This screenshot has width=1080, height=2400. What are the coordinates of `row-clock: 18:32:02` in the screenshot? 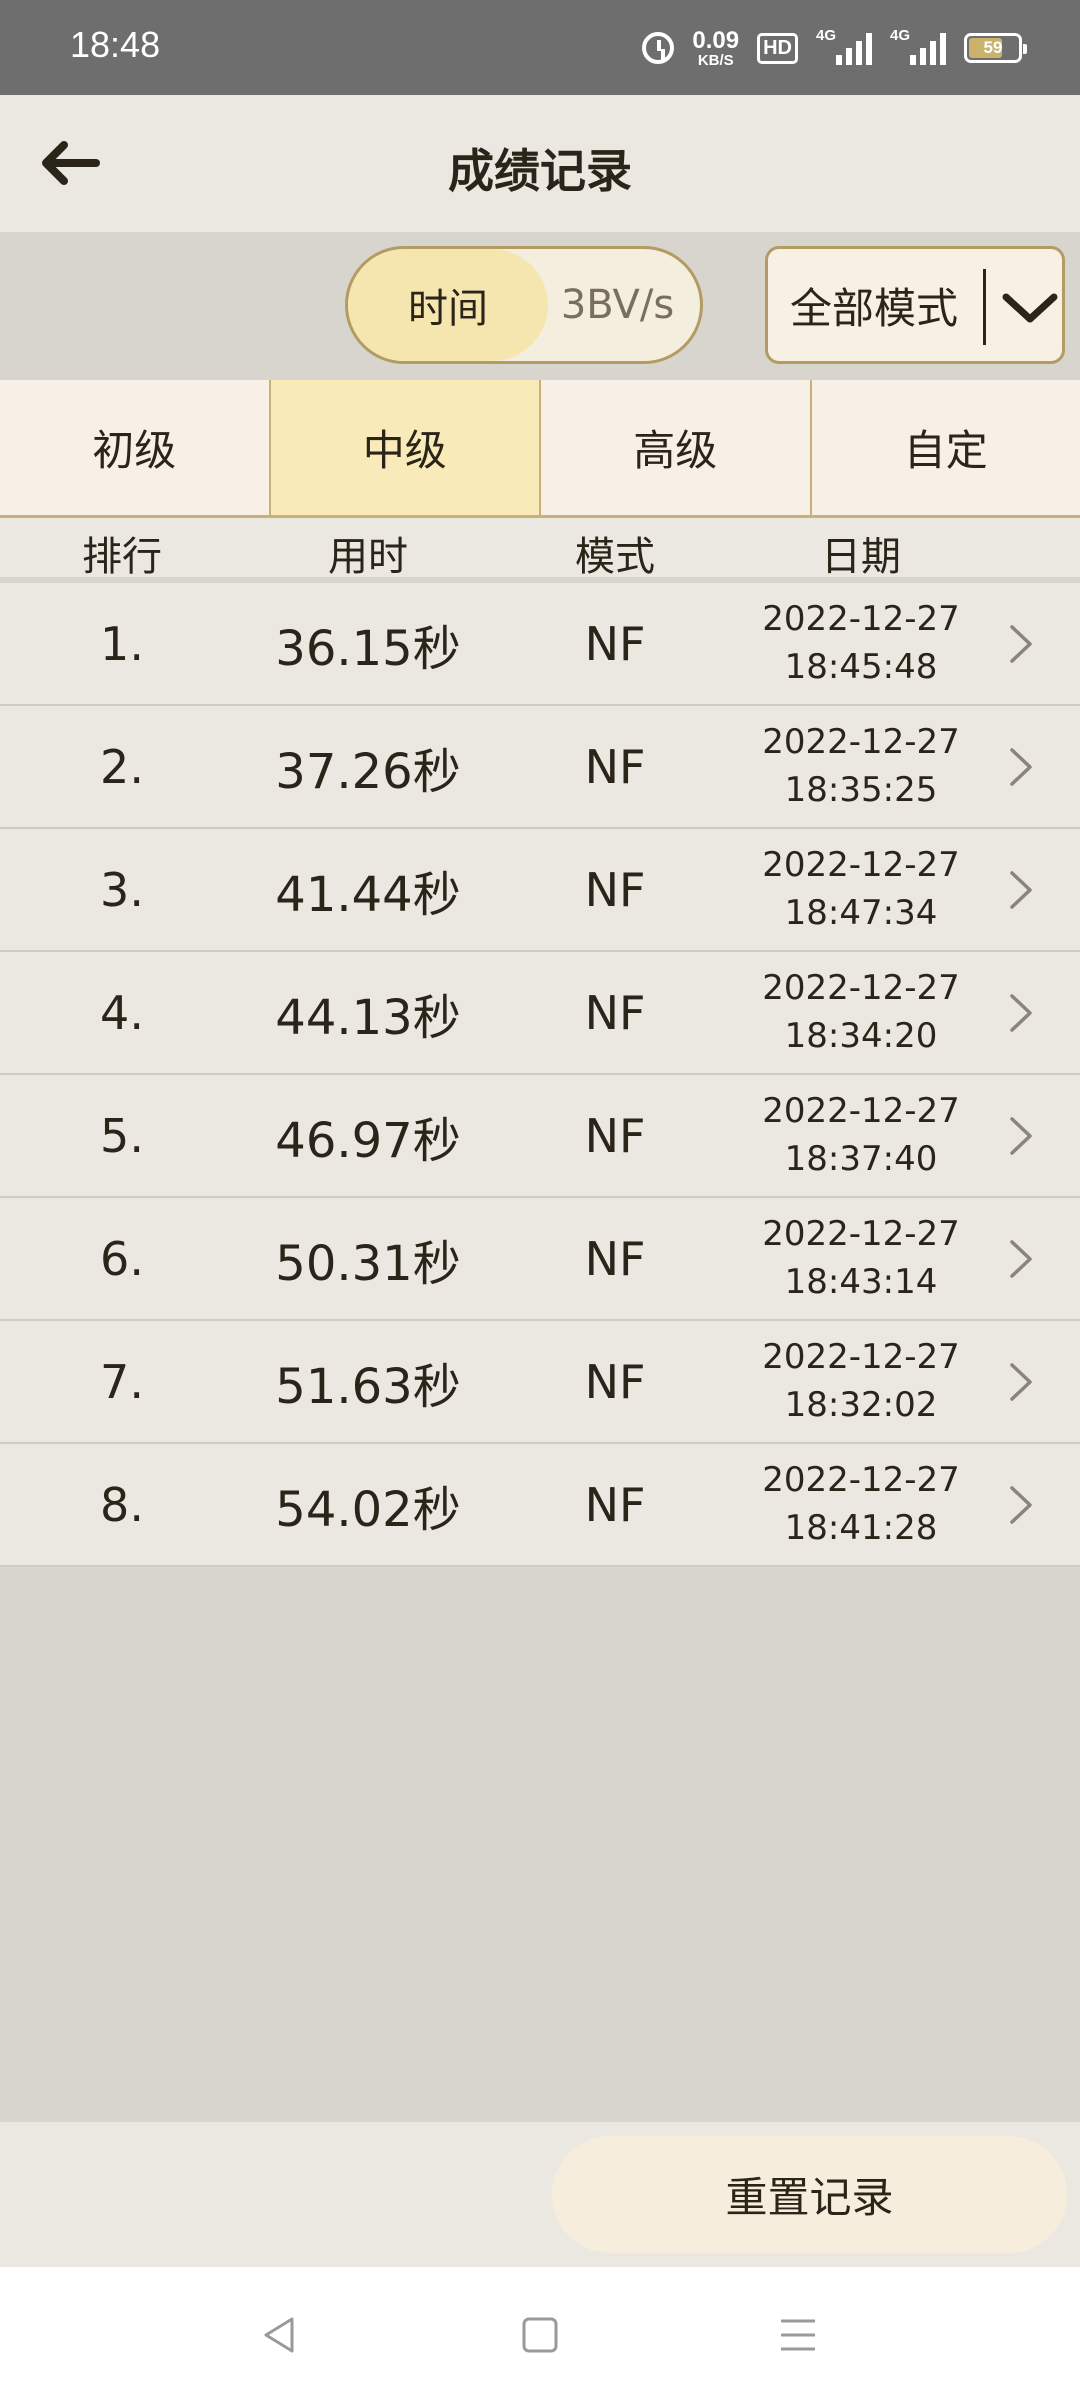 It's located at (861, 1404).